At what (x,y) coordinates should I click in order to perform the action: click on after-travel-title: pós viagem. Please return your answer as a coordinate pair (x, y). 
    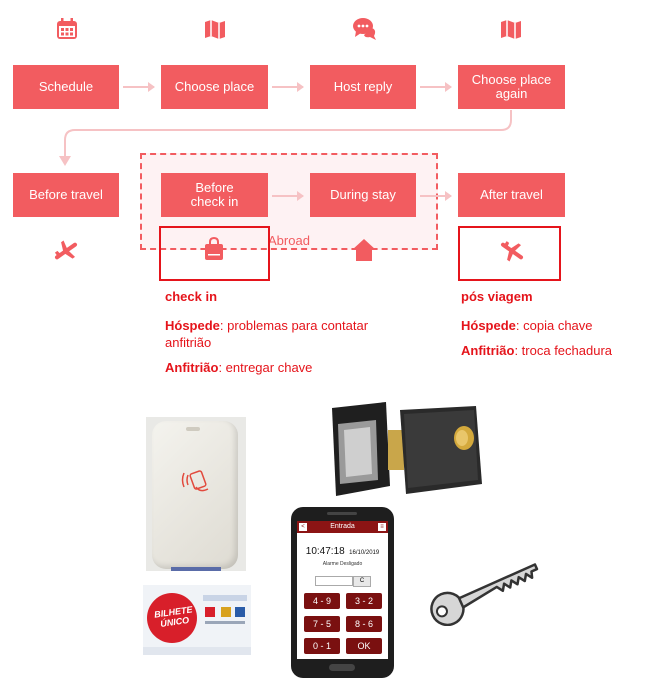
    Looking at the image, I should click on (497, 296).